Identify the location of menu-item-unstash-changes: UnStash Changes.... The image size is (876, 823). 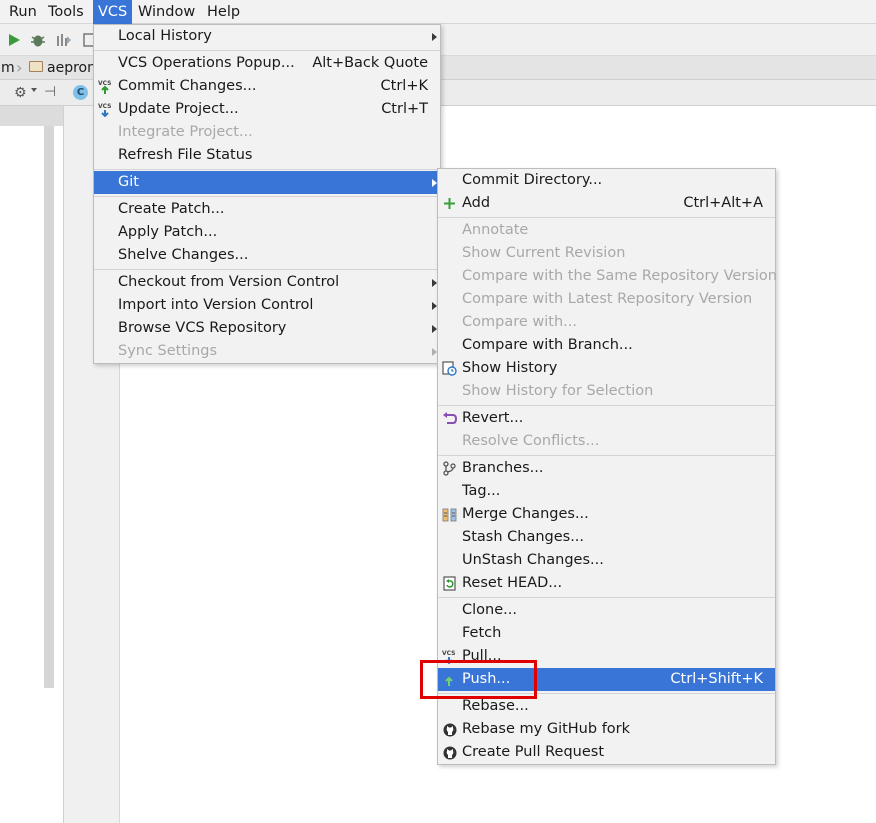
(606, 560).